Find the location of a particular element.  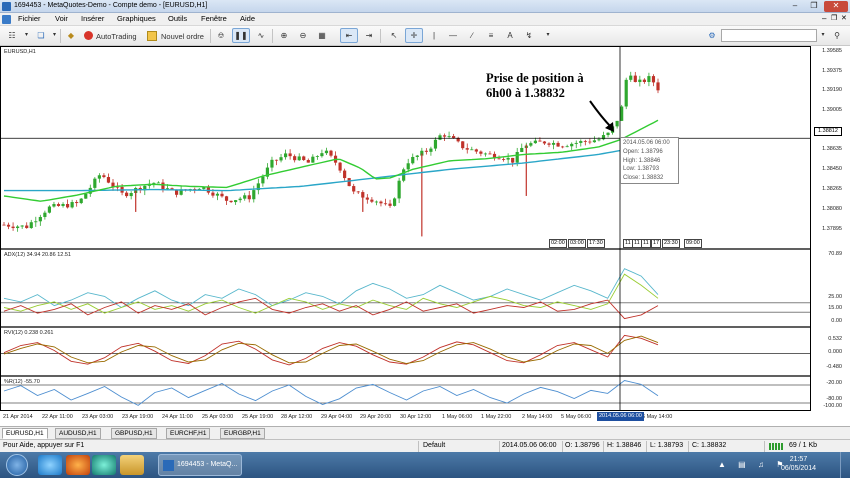

auto-scroll-icon: ⇤ is located at coordinates (349, 35).